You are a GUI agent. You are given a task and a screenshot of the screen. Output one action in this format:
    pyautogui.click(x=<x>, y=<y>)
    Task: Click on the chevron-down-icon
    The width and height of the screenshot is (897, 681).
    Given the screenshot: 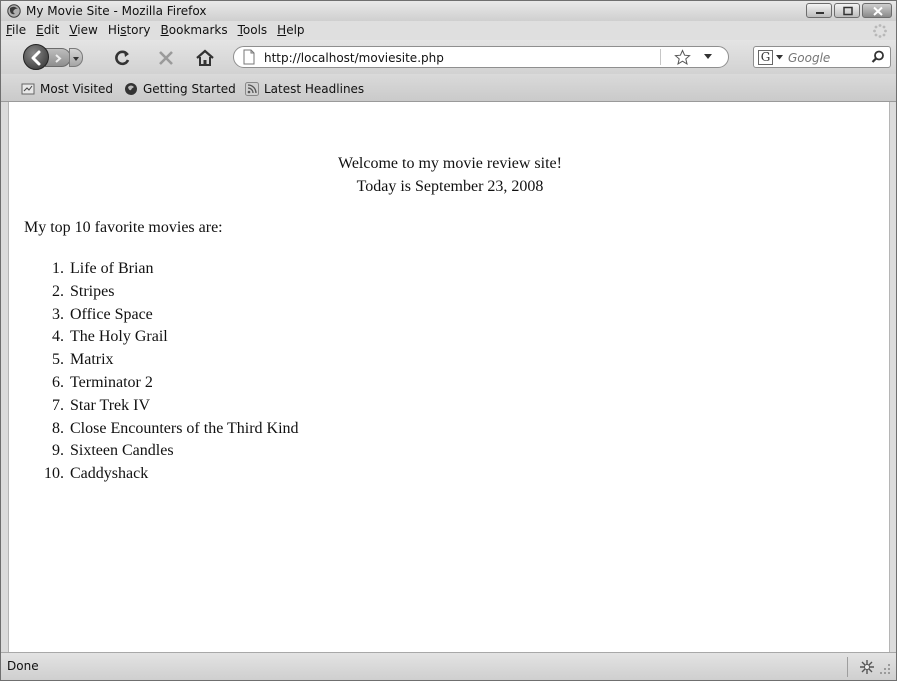 What is the action you would take?
    pyautogui.click(x=76, y=59)
    